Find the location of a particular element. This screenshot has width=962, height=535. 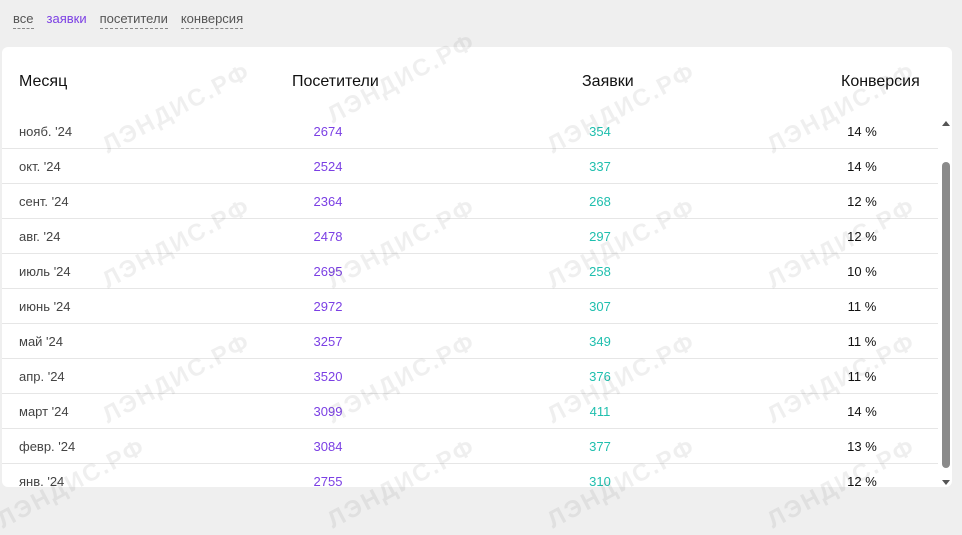

cell-month: июнь '24 is located at coordinates (45, 306).